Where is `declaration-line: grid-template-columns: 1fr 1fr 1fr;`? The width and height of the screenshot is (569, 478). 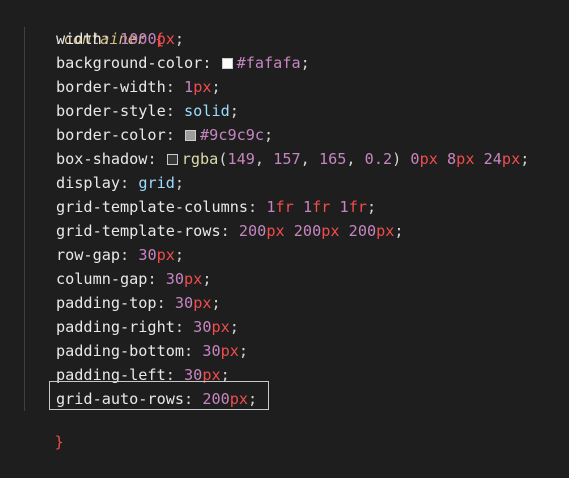
declaration-line: grid-template-columns: 1fr 1fr 1fr; is located at coordinates (188, 207).